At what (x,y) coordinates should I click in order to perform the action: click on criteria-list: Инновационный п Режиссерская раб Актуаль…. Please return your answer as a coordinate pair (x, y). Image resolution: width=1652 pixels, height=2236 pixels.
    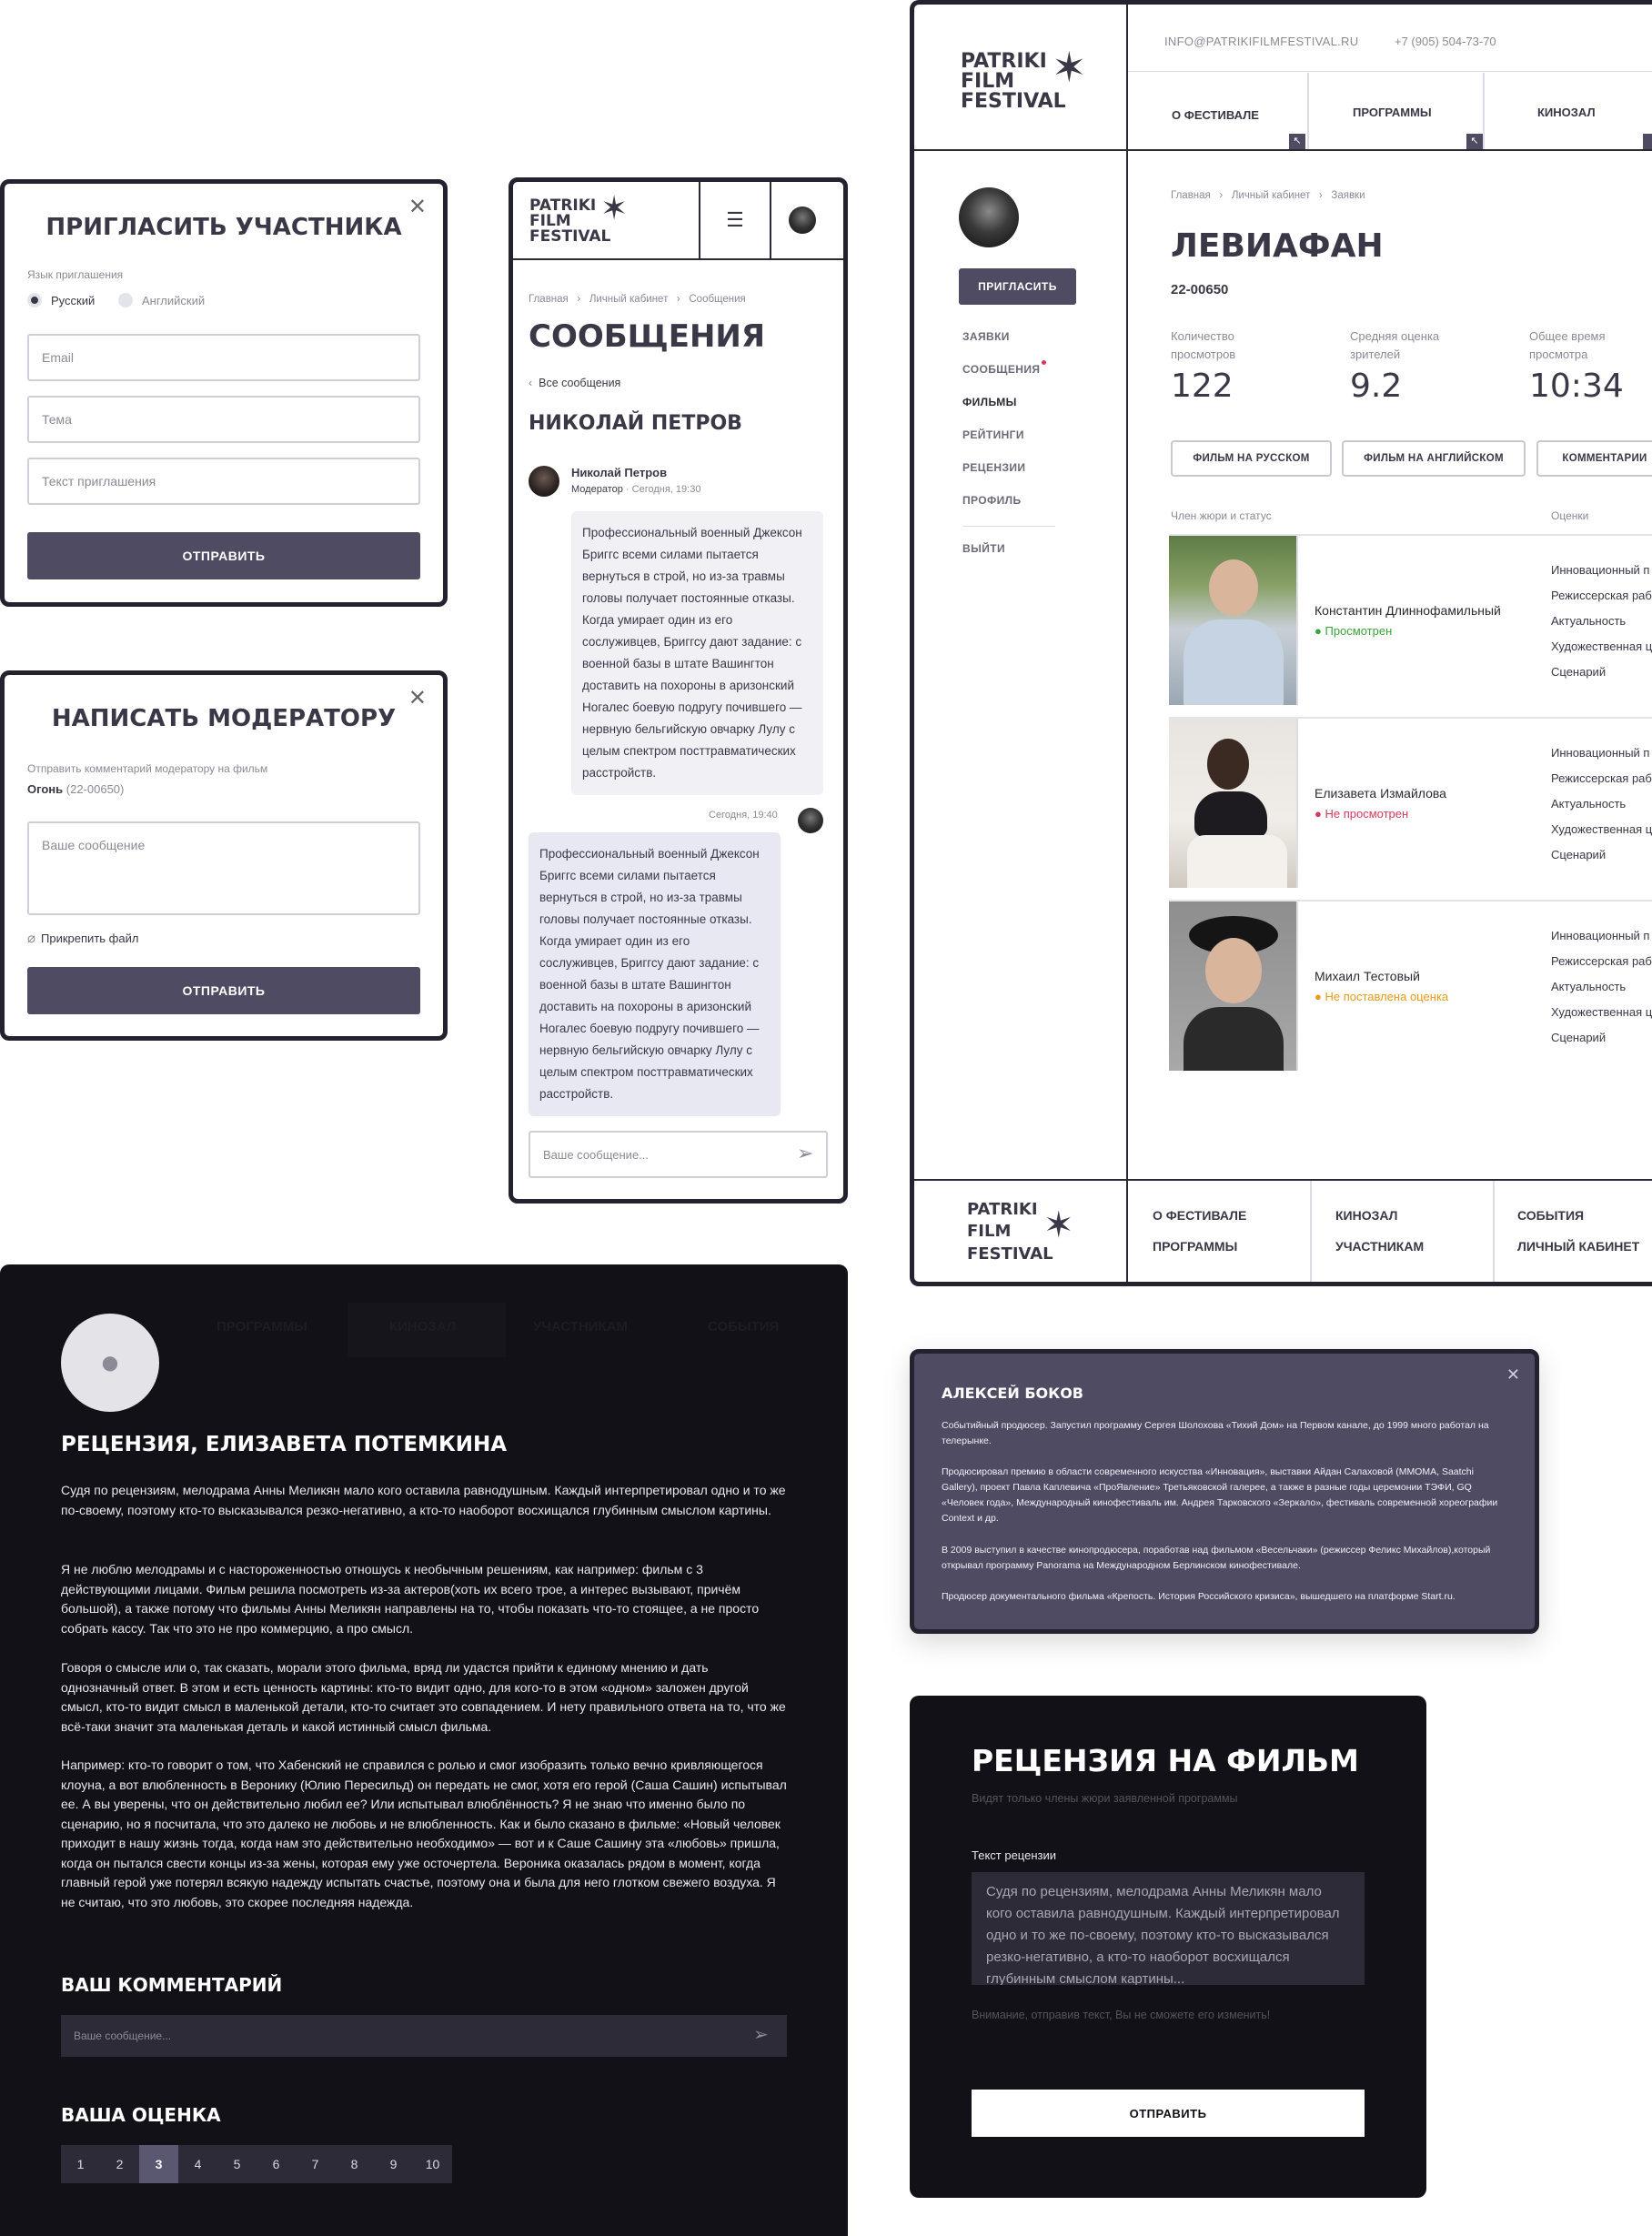
    Looking at the image, I should click on (1601, 987).